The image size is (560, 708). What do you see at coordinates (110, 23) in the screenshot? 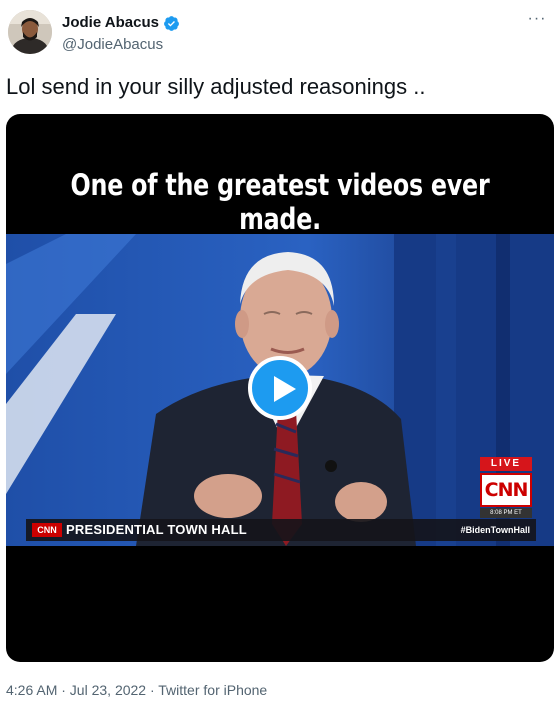
I see `author-display-name: Jodie Abacus` at bounding box center [110, 23].